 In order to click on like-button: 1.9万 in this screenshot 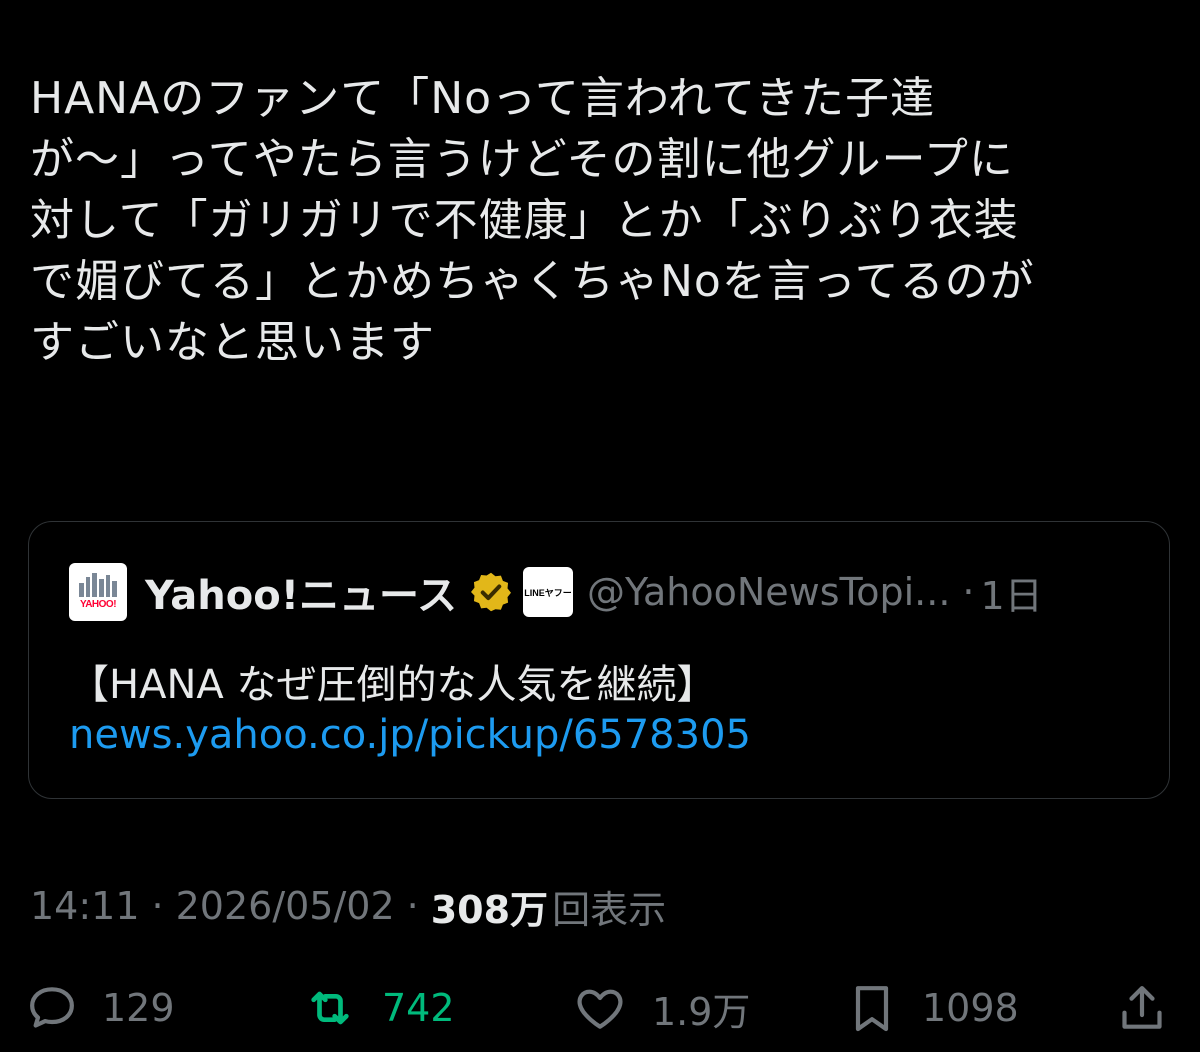, I will do `click(660, 1008)`.